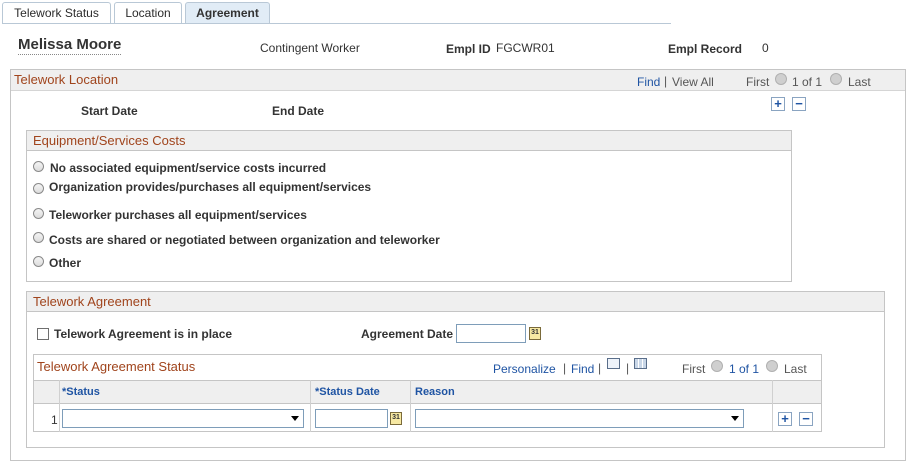 Image resolution: width=913 pixels, height=465 pixels. I want to click on telework-location-find-link: Find, so click(648, 82).